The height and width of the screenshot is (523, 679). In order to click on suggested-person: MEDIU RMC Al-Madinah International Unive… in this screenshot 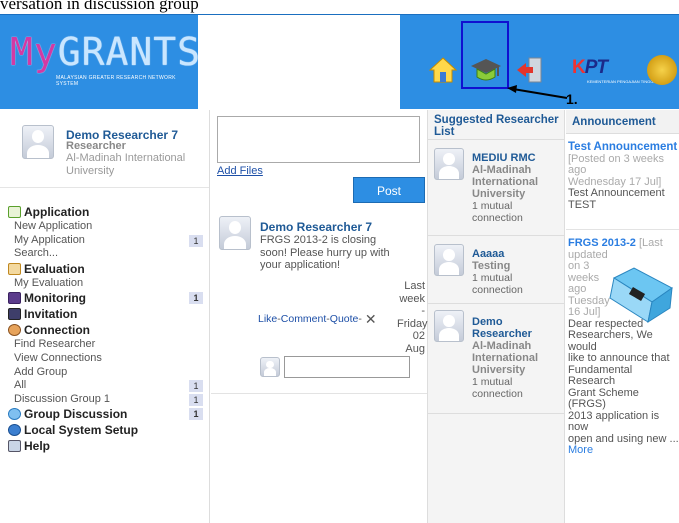, I will do `click(496, 188)`.